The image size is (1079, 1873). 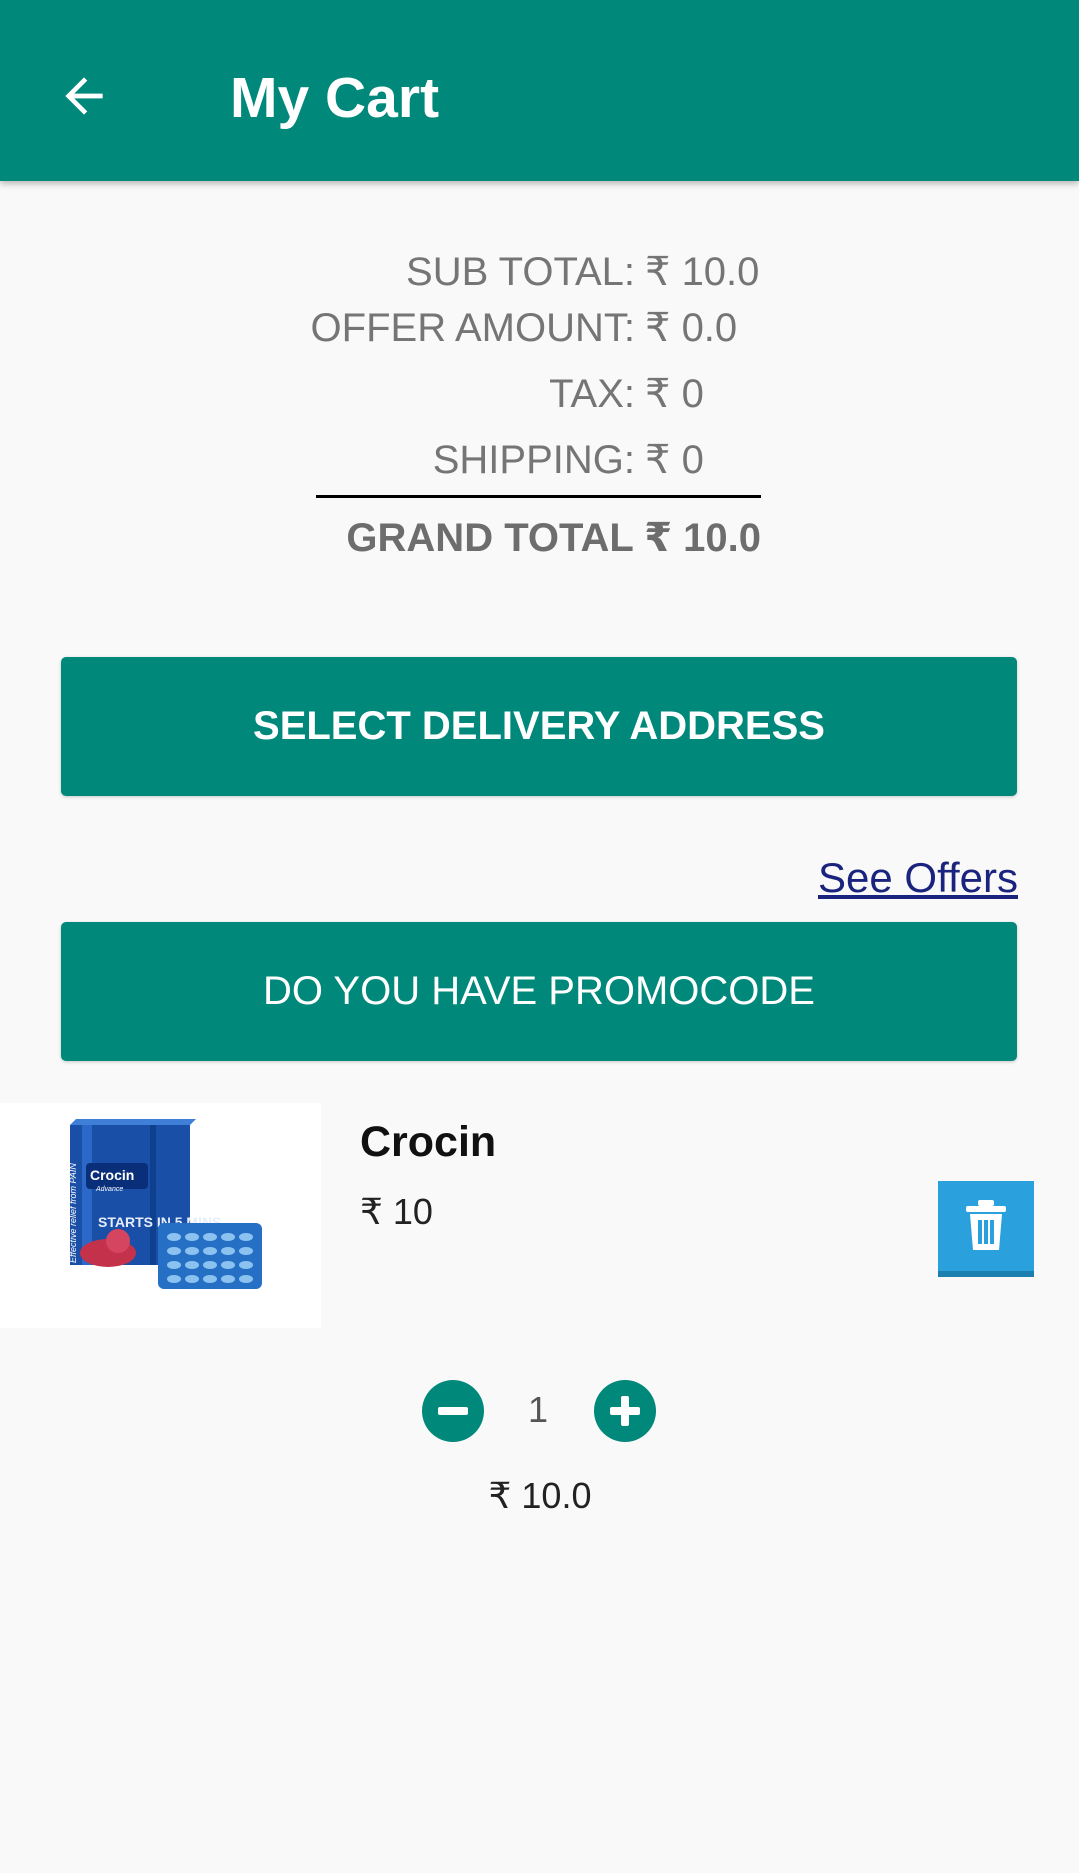 I want to click on sub-total-row: SUB TOTAL: ₹ 10.0, so click(x=539, y=272).